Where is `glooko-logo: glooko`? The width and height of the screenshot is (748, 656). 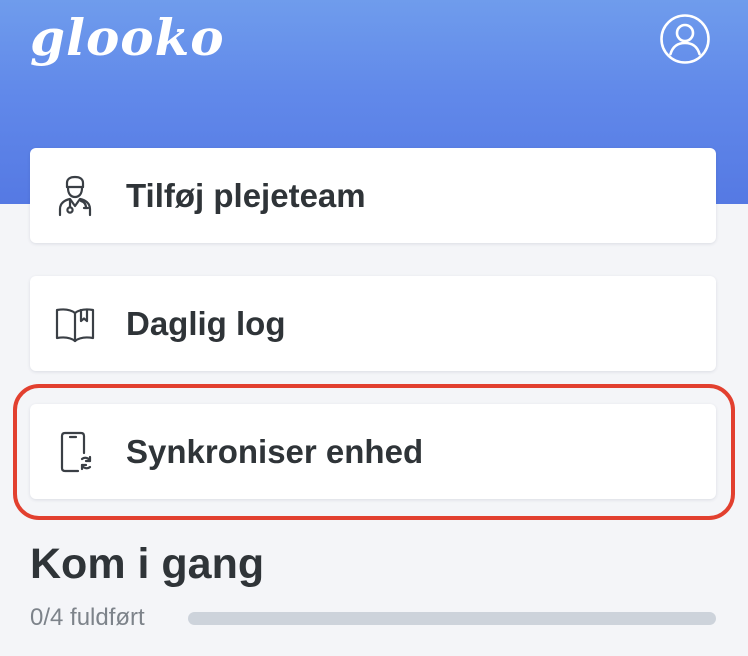
glooko-logo: glooko is located at coordinates (127, 37).